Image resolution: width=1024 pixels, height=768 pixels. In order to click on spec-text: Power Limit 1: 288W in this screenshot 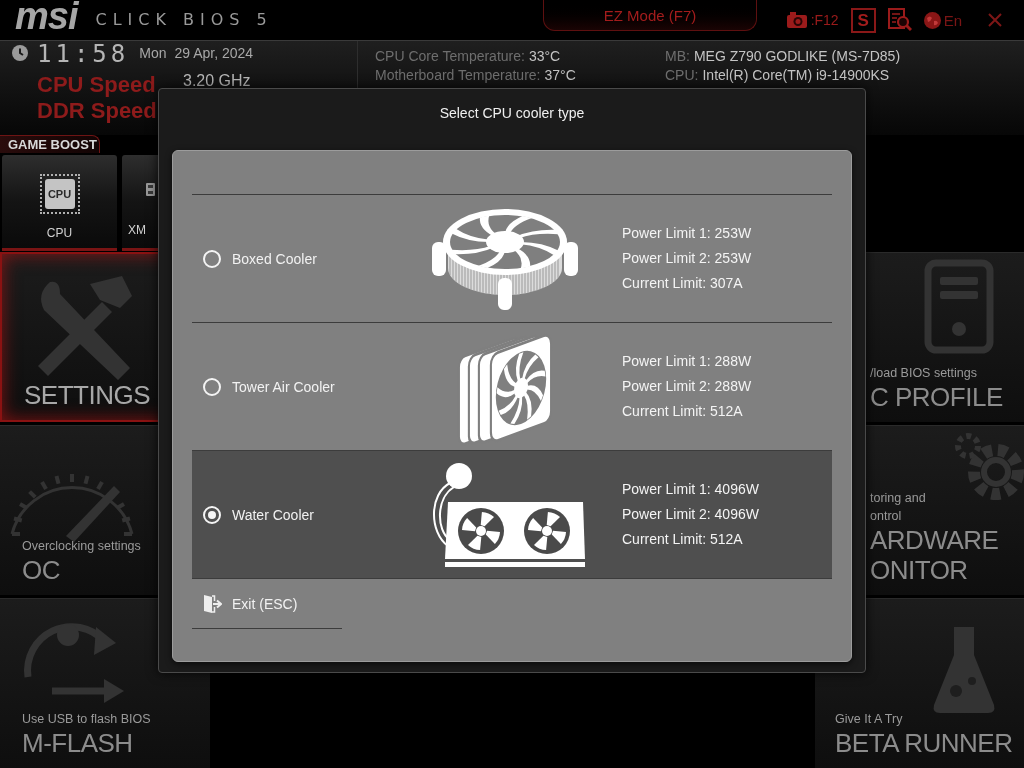, I will do `click(687, 361)`.